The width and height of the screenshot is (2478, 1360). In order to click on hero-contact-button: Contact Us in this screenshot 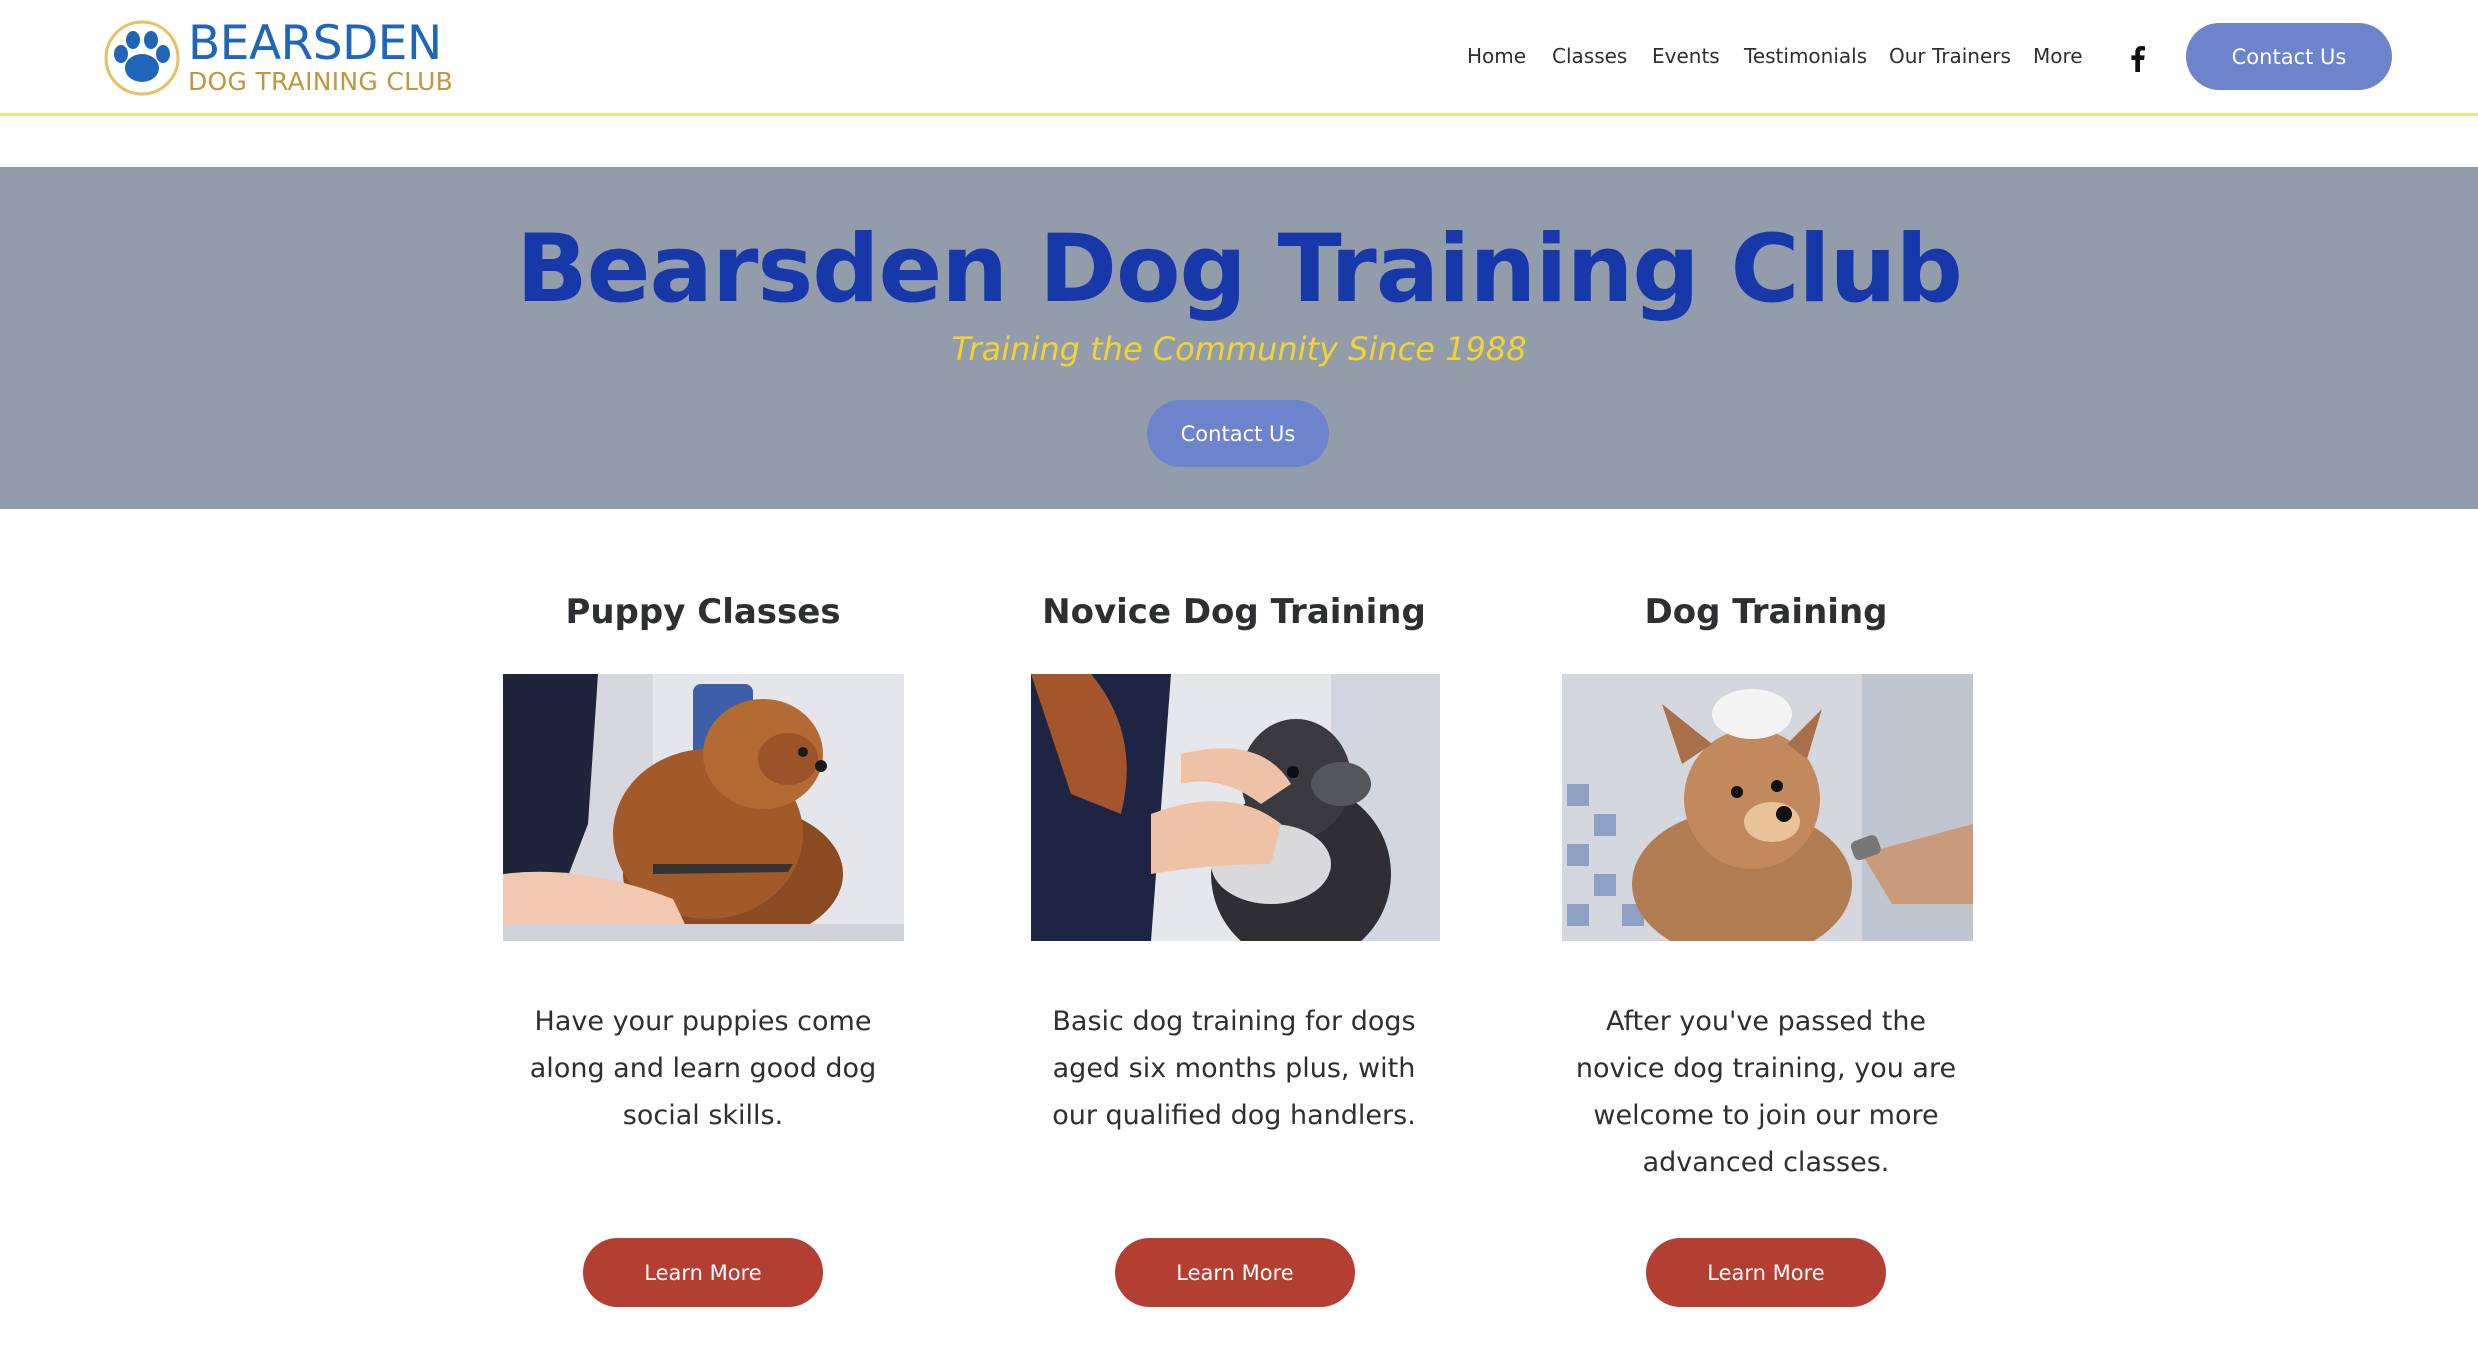, I will do `click(1238, 433)`.